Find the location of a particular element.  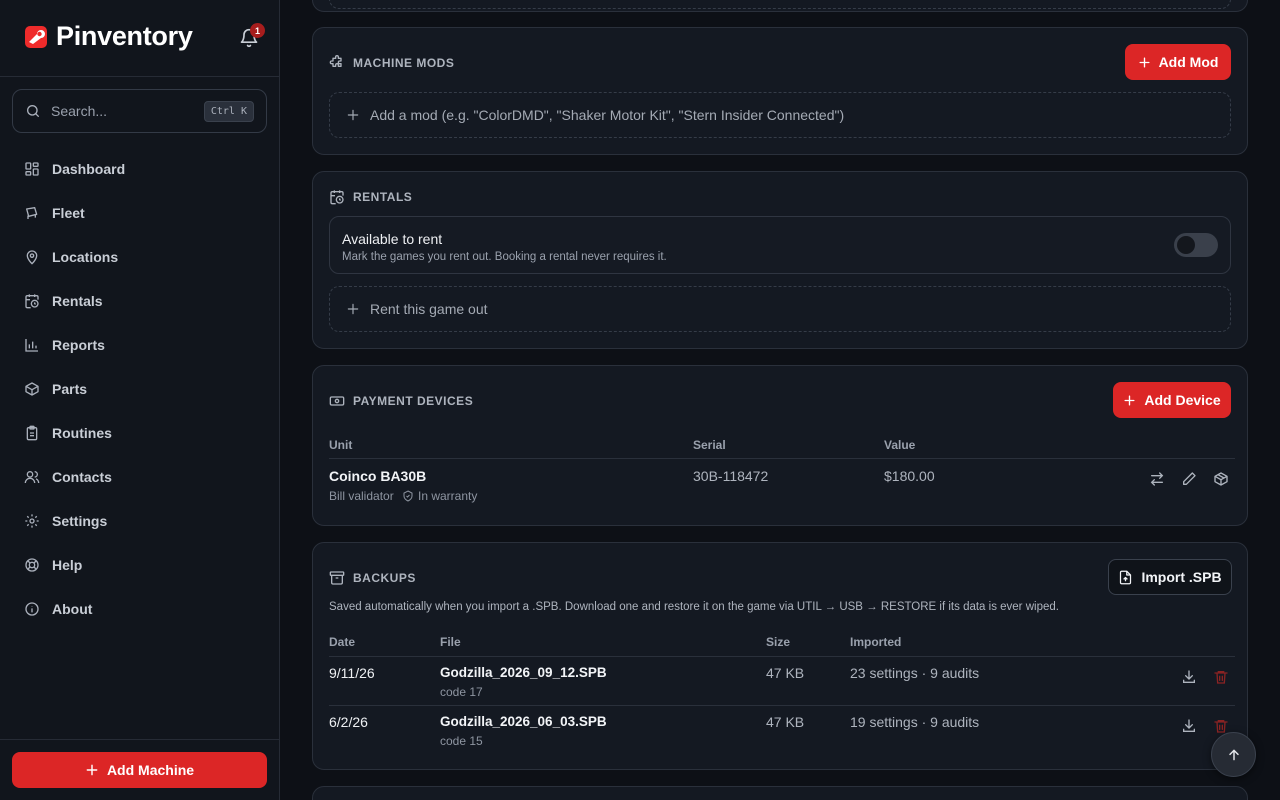

sidebar-item-label: Rentals is located at coordinates (77, 301).